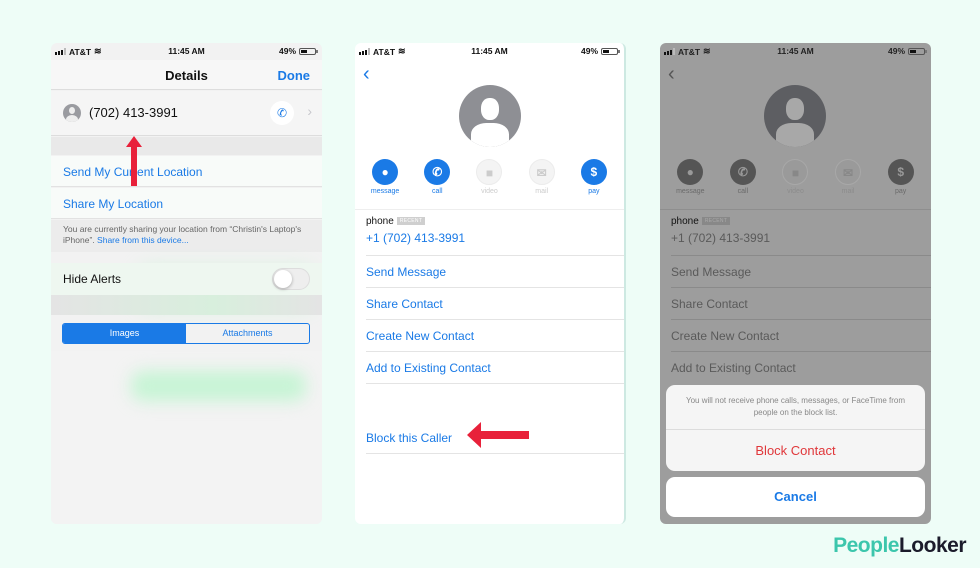 The width and height of the screenshot is (980, 568). I want to click on chevron-right-icon: ›, so click(309, 111).